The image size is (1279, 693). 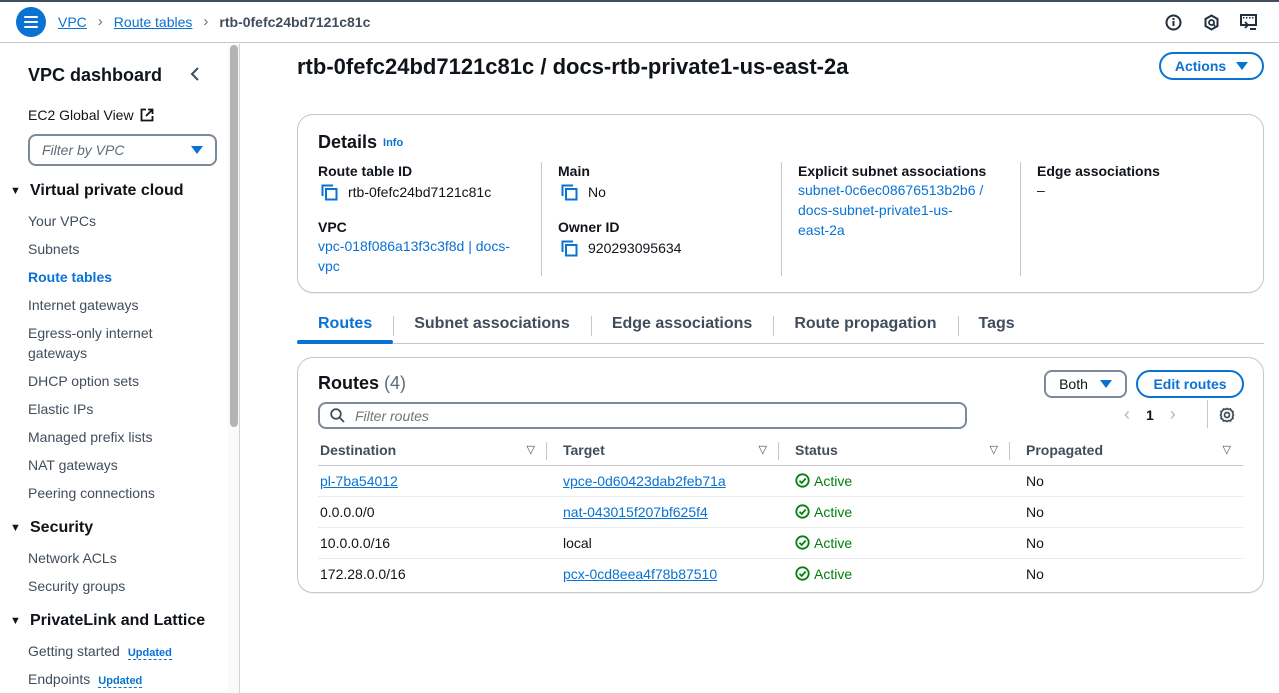 I want to click on route-table-id-label: Route table ID, so click(x=365, y=171).